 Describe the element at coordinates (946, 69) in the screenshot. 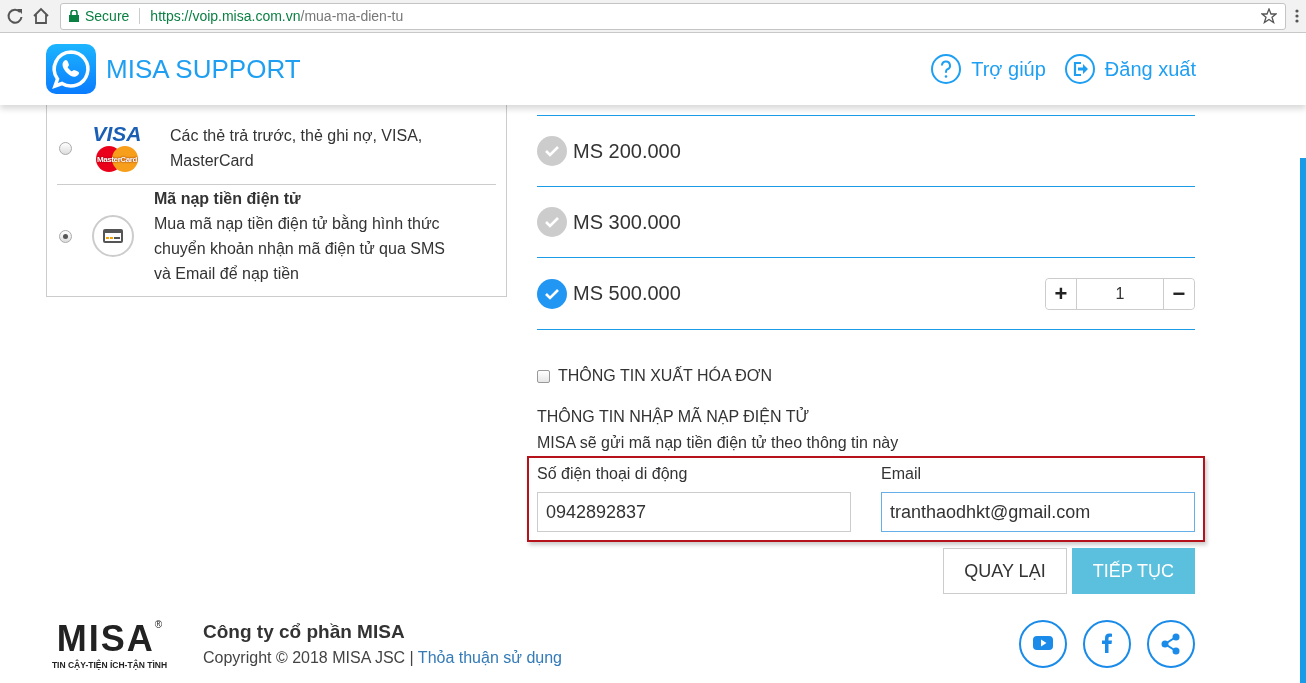

I see `help-icon` at that location.